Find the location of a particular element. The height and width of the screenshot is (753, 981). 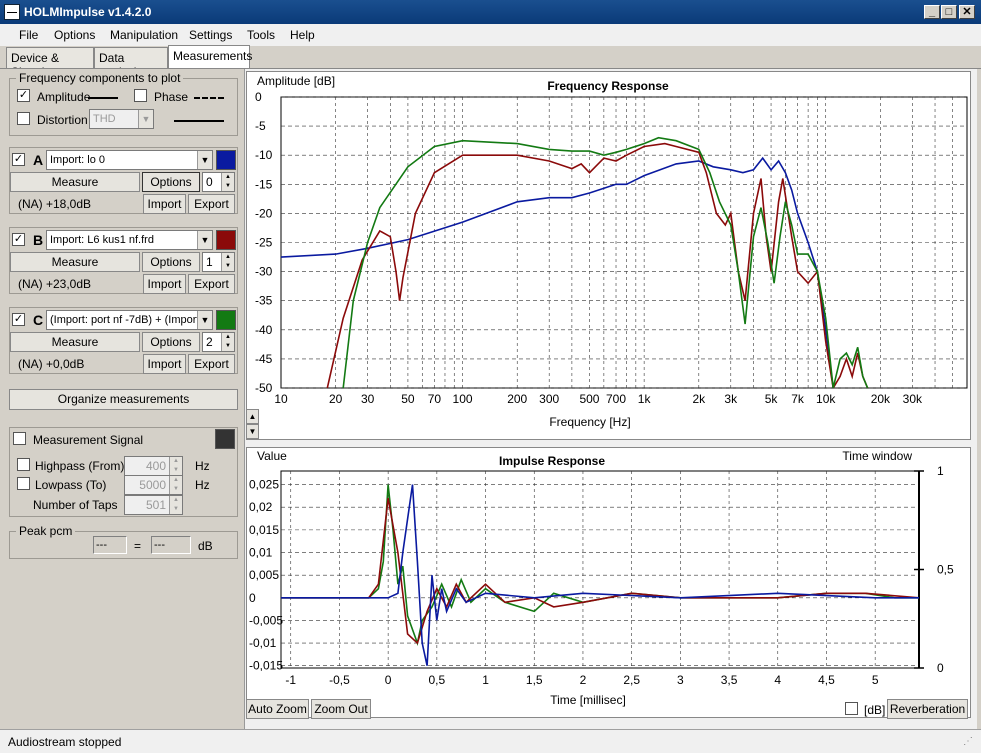

maximize-button: □ is located at coordinates (949, 12).